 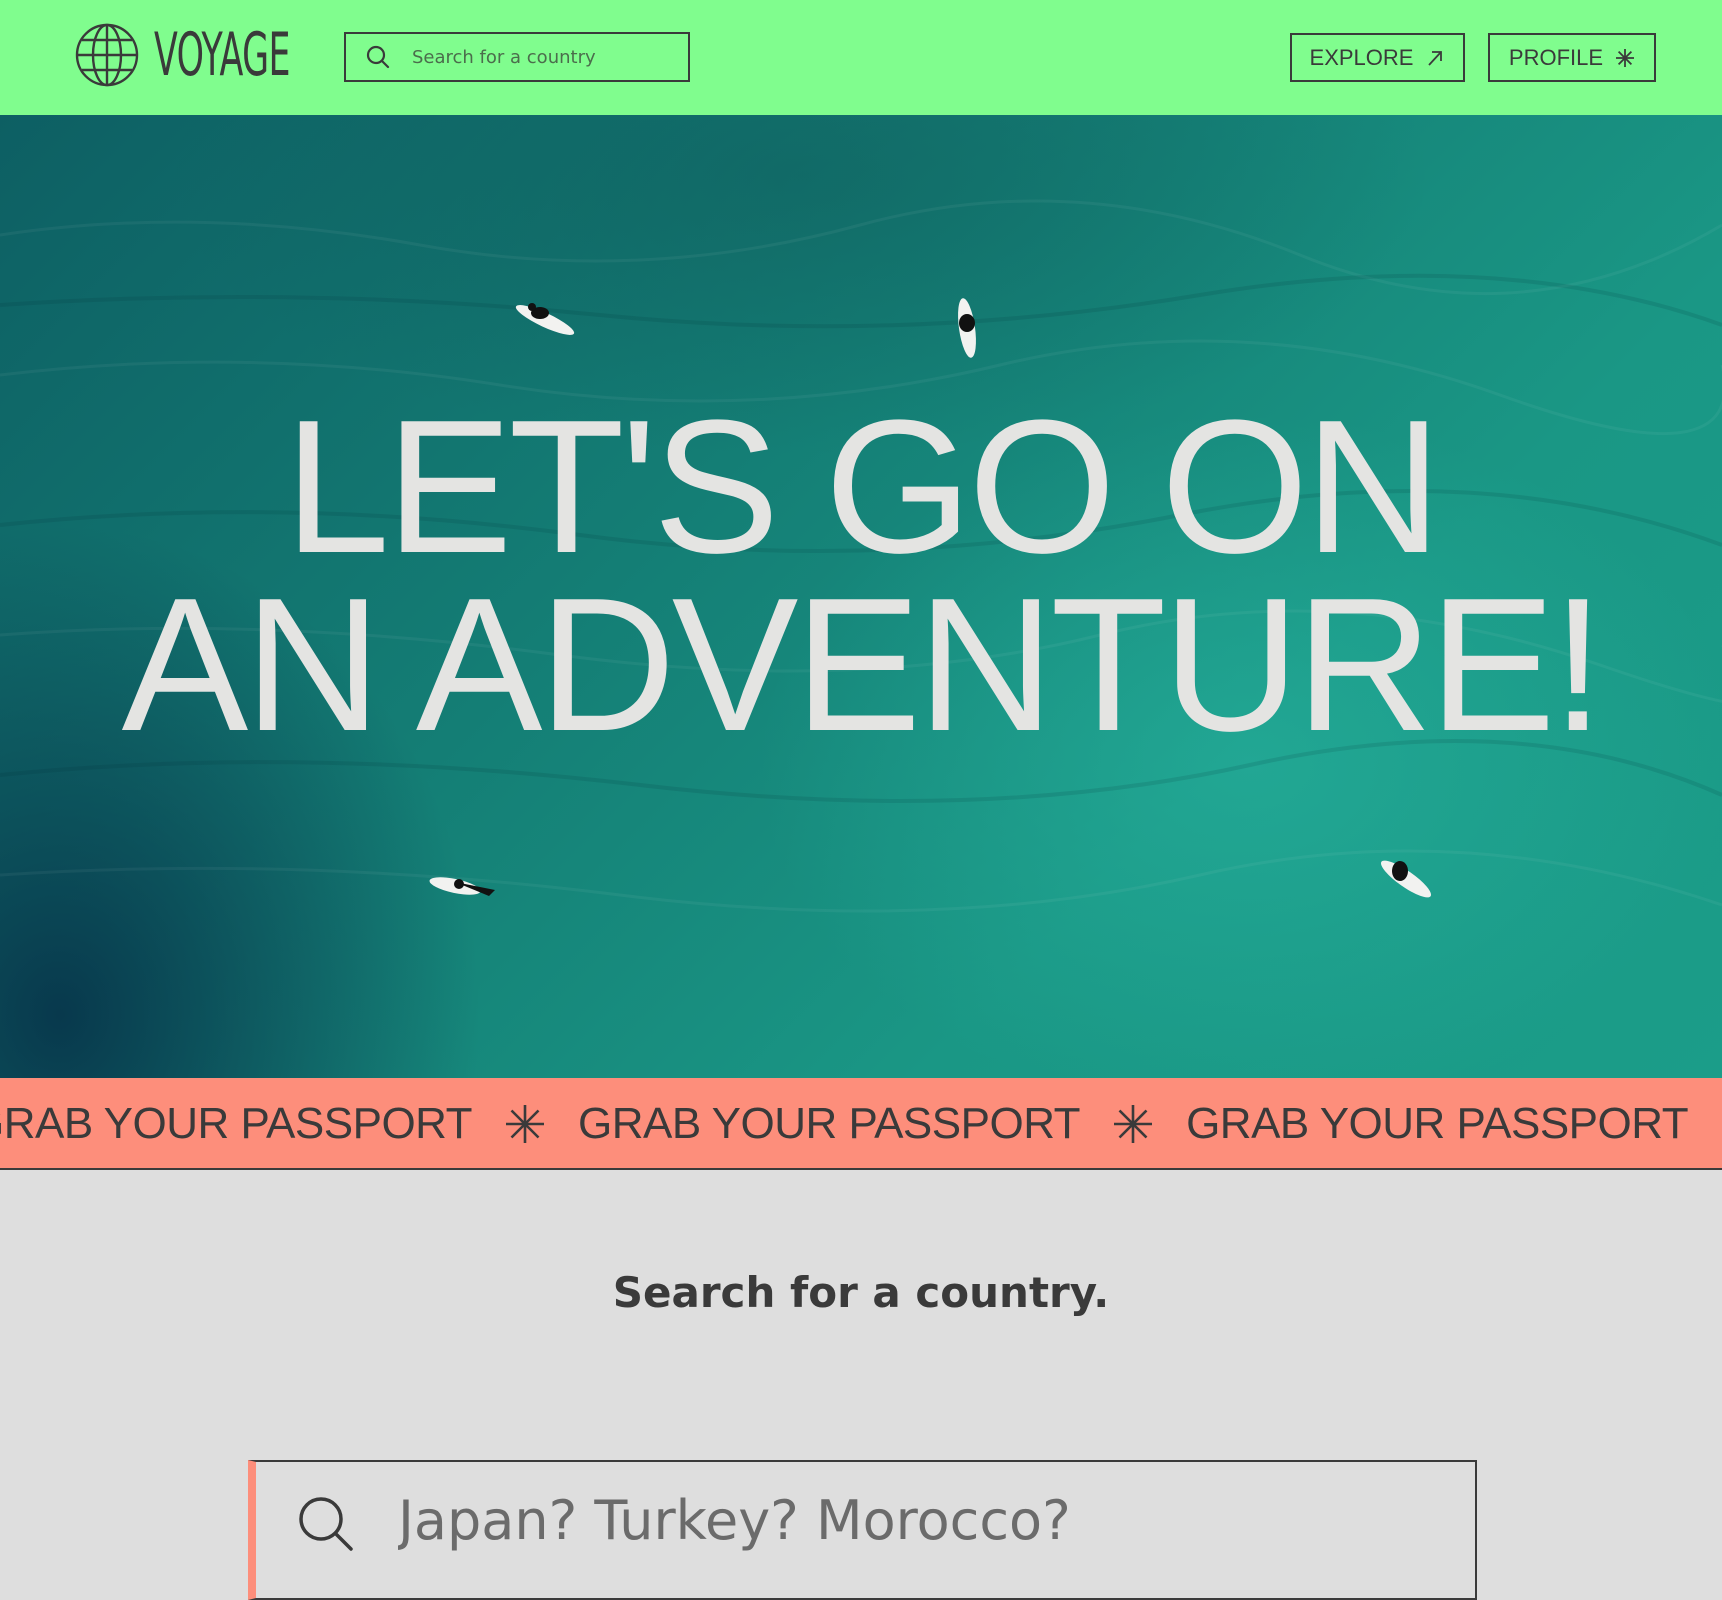 I want to click on explore-label: EXPLORE, so click(x=1361, y=57).